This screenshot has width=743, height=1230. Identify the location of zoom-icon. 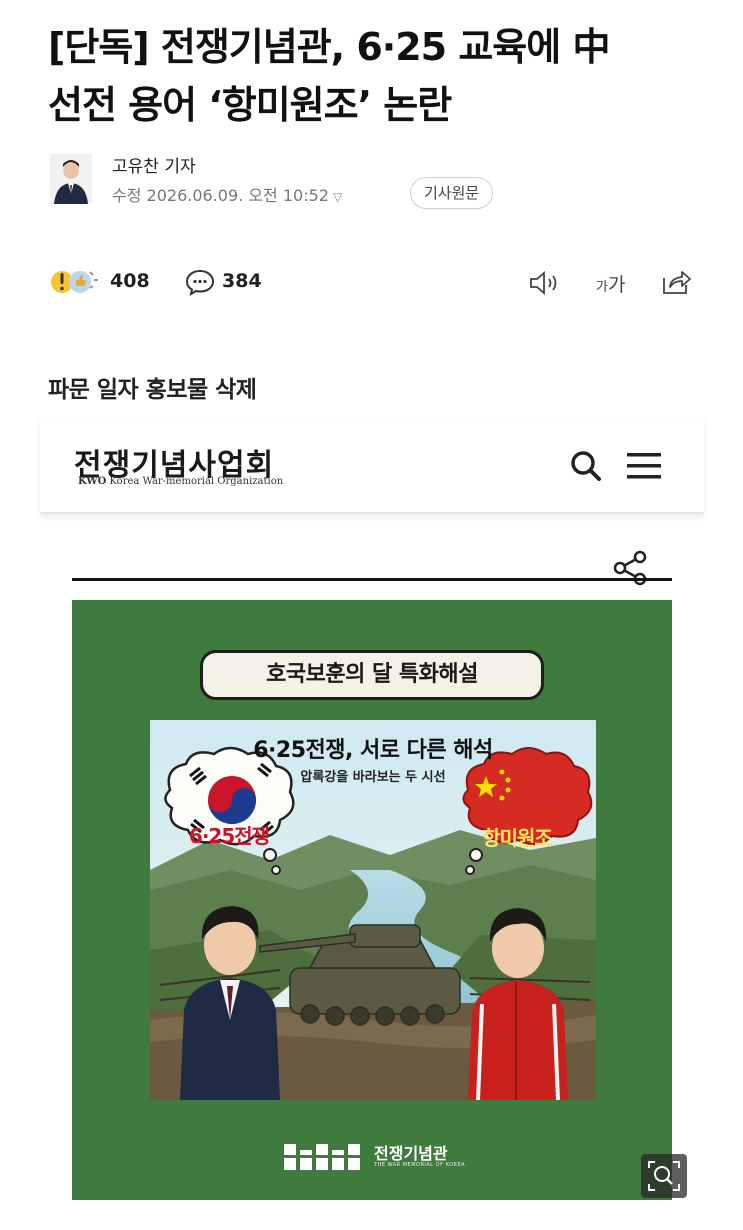
(664, 1176).